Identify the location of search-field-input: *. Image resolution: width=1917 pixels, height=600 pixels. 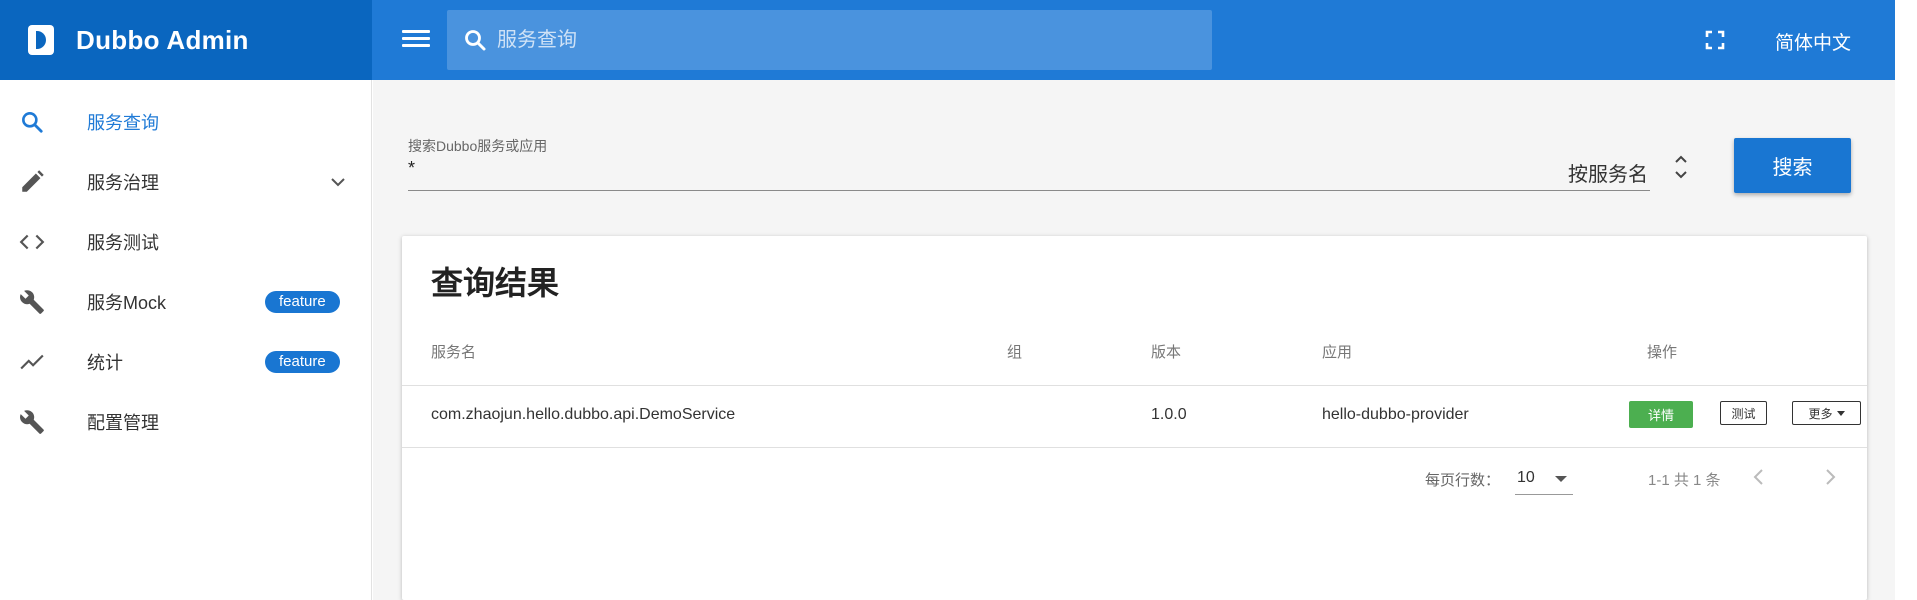
(411, 168).